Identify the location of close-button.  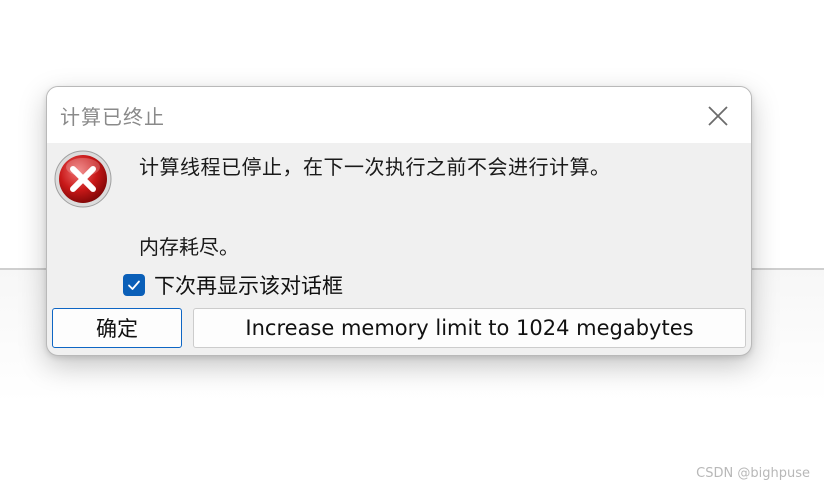
(718, 116).